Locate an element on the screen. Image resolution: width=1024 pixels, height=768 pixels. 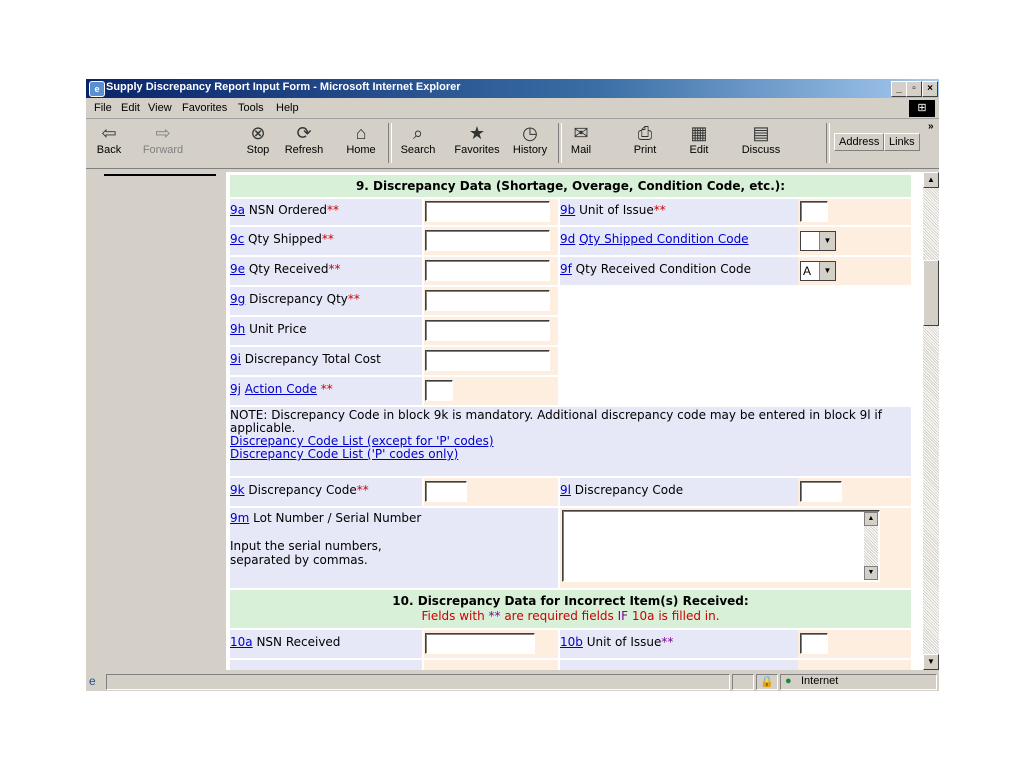
link-9i: 9i is located at coordinates (235, 359).